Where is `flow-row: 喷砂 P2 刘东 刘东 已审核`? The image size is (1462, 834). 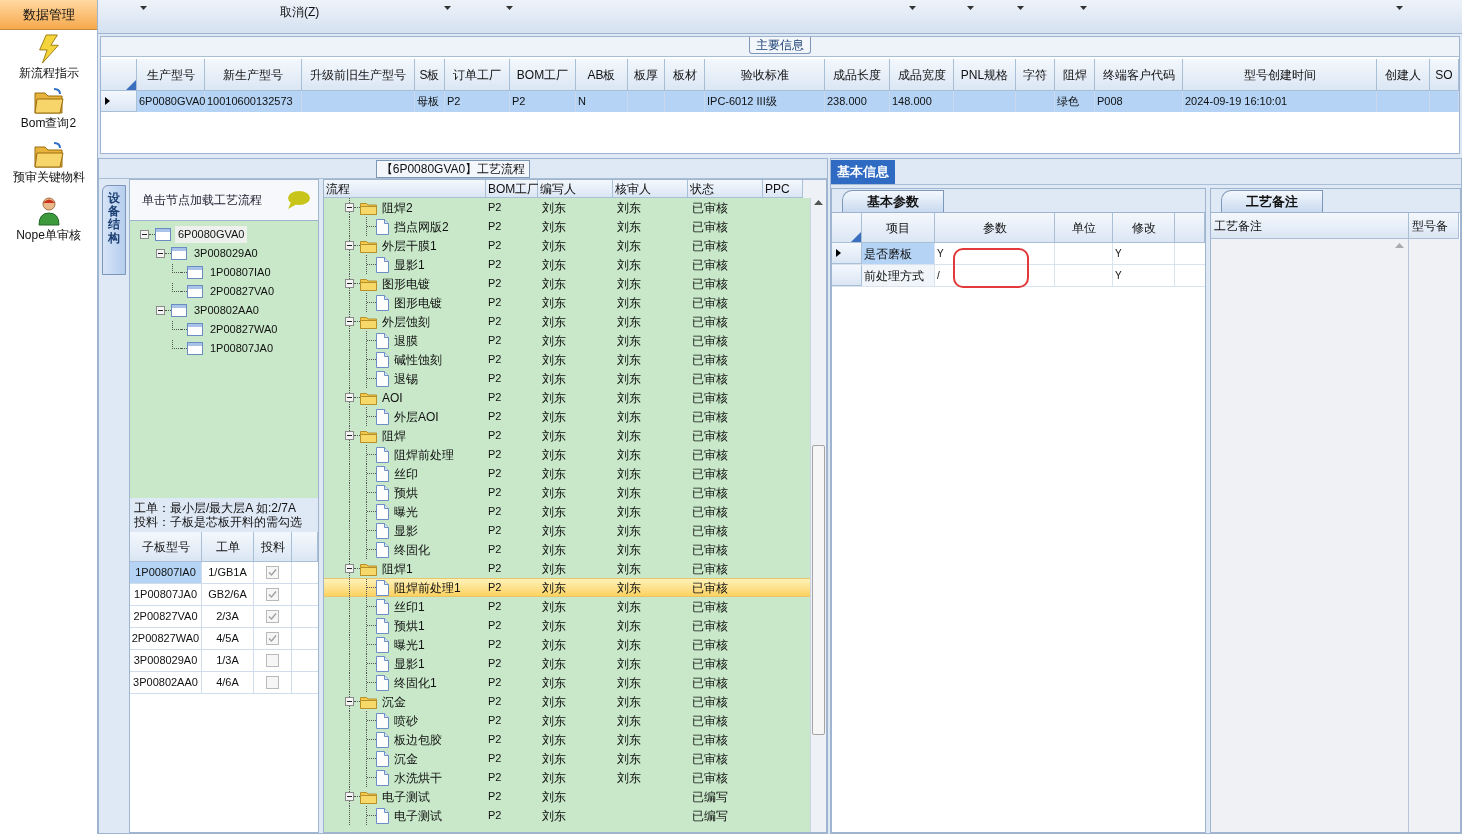
flow-row: 喷砂 P2 刘东 刘东 已审核 is located at coordinates (567, 720).